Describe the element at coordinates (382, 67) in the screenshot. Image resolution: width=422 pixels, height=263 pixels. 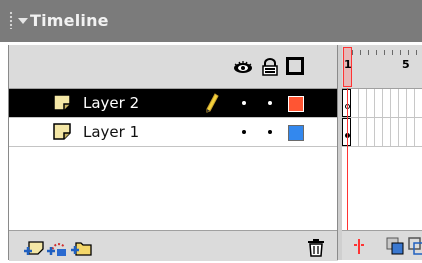
I see `frame-ruler: 1 5` at that location.